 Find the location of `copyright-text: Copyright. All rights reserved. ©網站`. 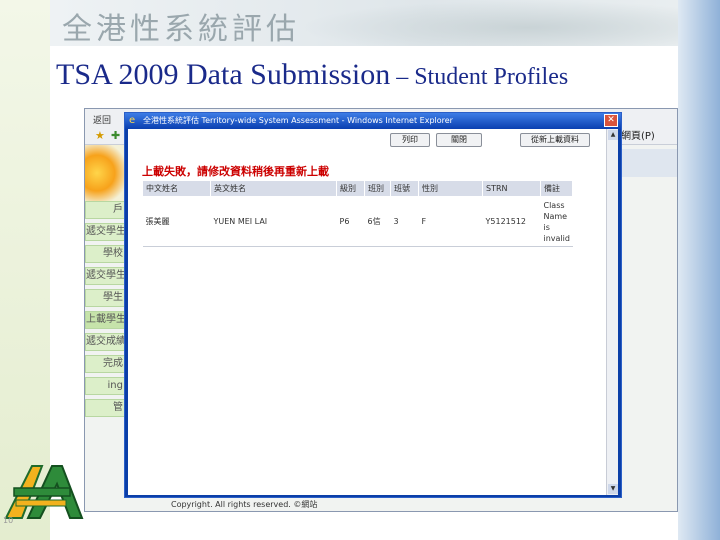

copyright-text: Copyright. All rights reserved. ©網站 is located at coordinates (244, 504).